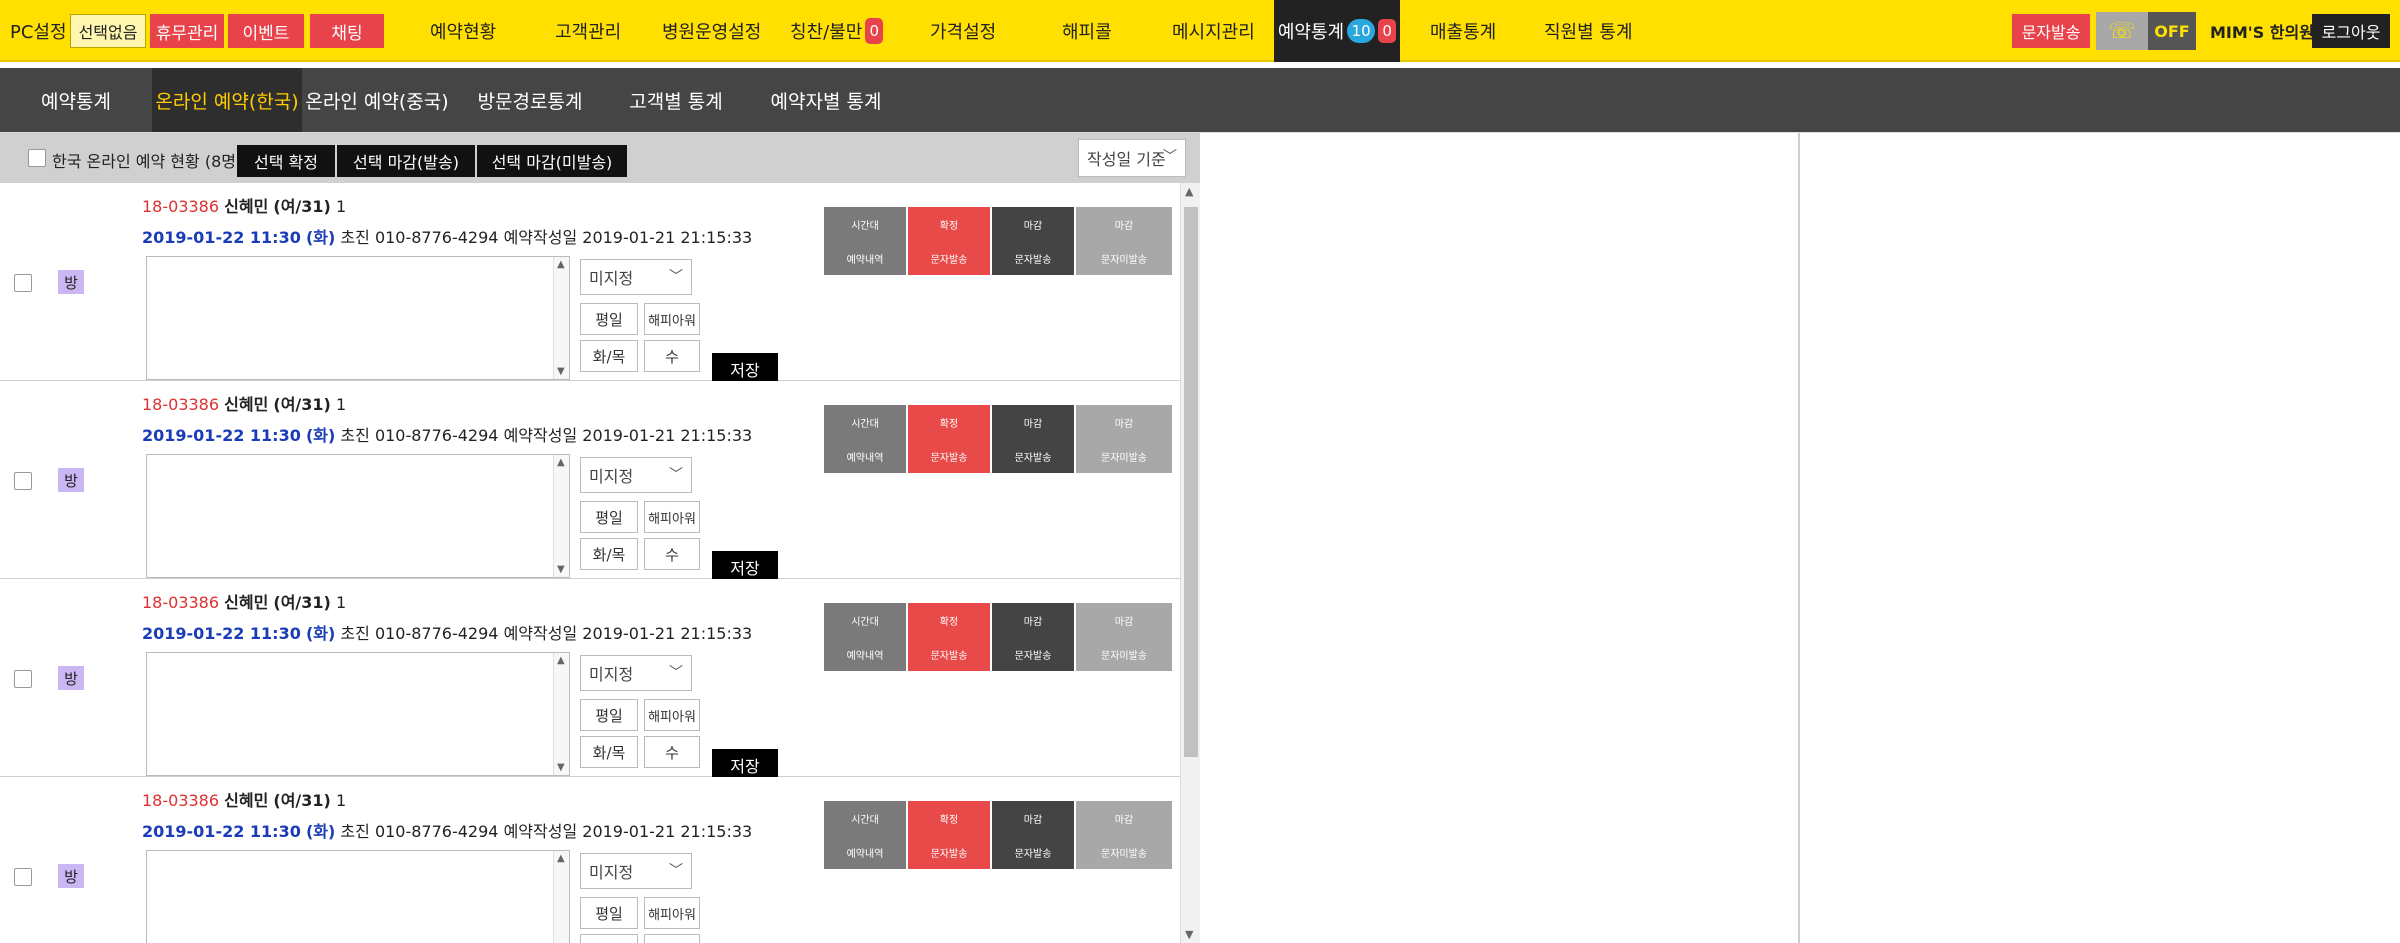  What do you see at coordinates (38, 31) in the screenshot?
I see `pc-settings-link: PC설정` at bounding box center [38, 31].